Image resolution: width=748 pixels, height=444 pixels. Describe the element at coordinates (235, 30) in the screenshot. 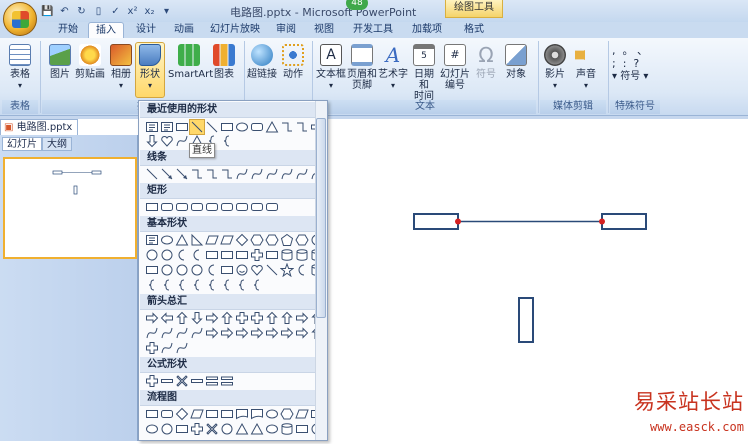

I see `tab-slideshow: 幻灯片放映` at that location.